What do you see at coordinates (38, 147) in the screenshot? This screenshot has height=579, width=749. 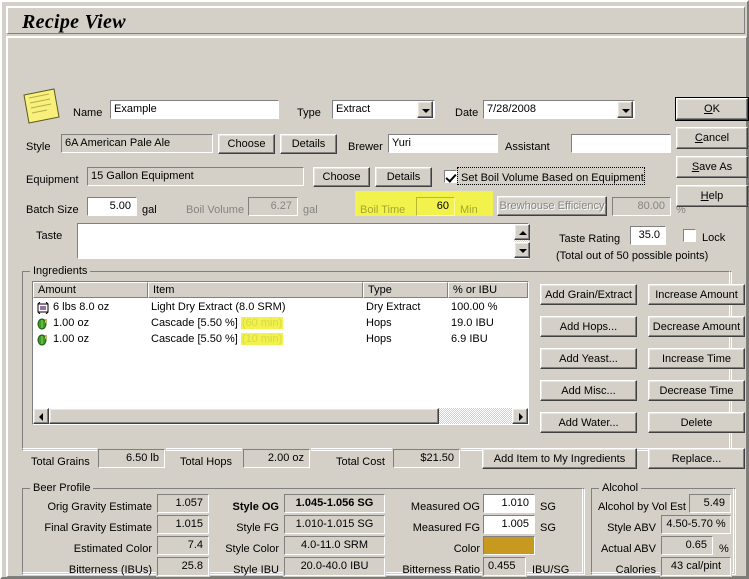 I see `style-label: Style` at bounding box center [38, 147].